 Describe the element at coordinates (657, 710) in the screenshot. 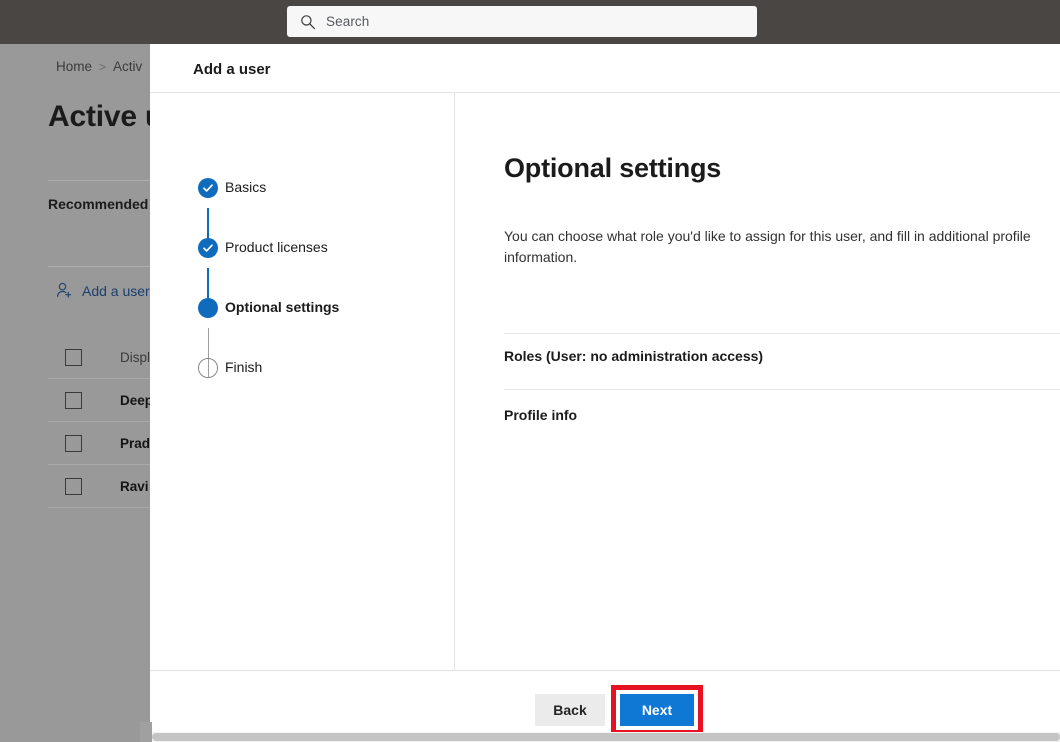

I see `next-button: Next` at that location.